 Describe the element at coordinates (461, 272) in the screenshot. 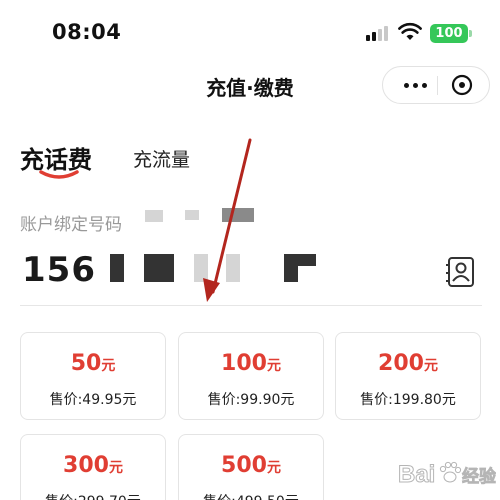

I see `contacts-icon` at that location.